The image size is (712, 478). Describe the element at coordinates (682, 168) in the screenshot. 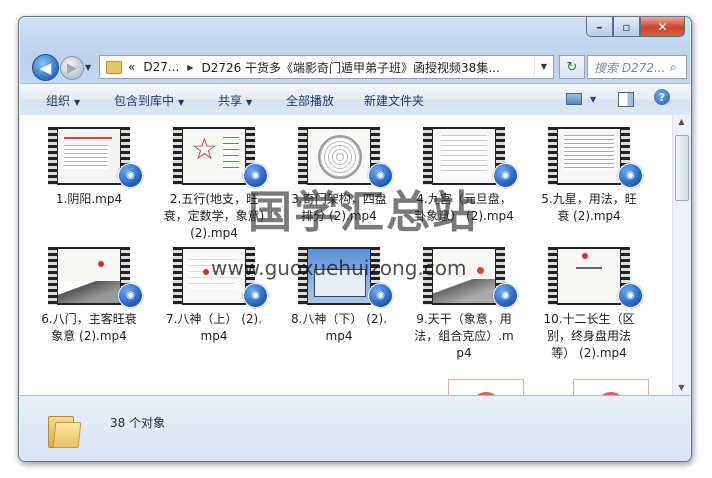

I see `scrollbar-thumb` at that location.